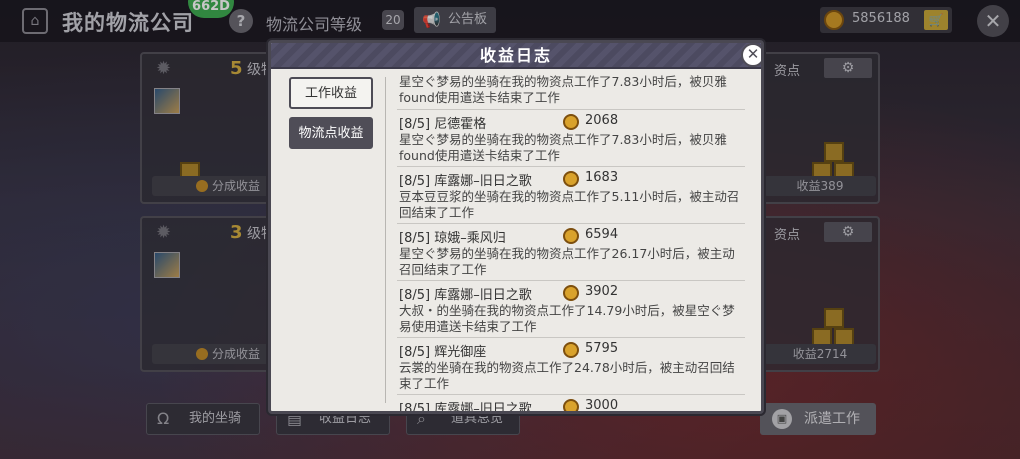 Image resolution: width=1020 pixels, height=459 pixels. Describe the element at coordinates (452, 238) in the screenshot. I see `entry-title: [8/5] 琼娥–乘风归` at that location.